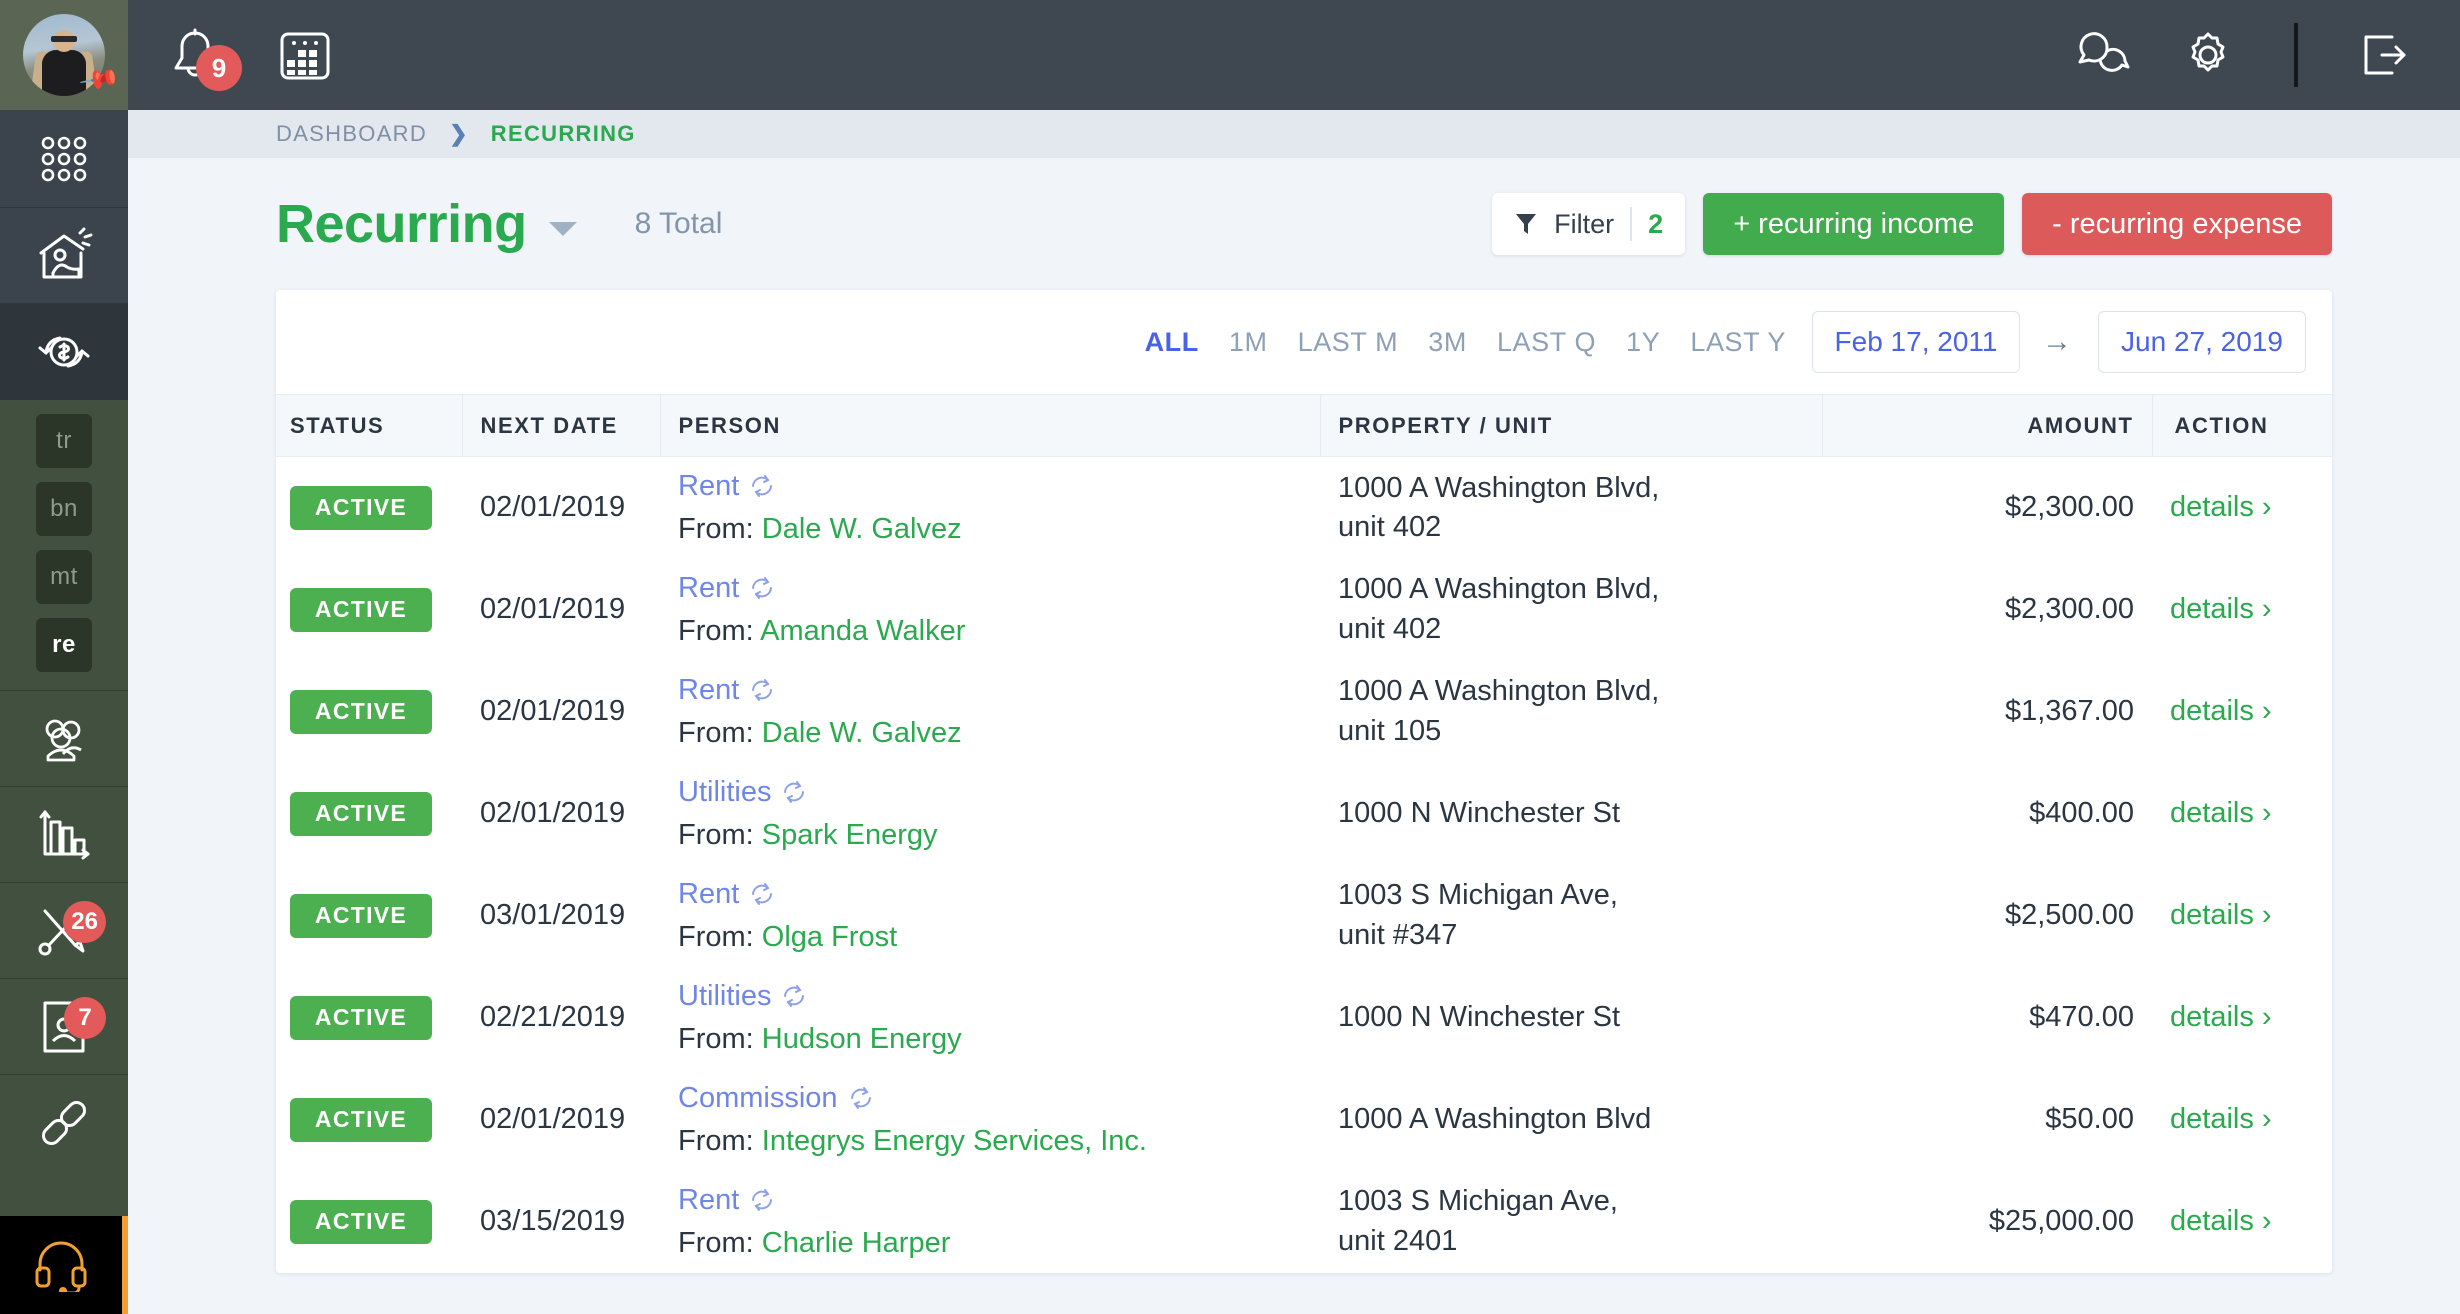  What do you see at coordinates (1589, 224) in the screenshot?
I see `filter-button: Filter 2` at bounding box center [1589, 224].